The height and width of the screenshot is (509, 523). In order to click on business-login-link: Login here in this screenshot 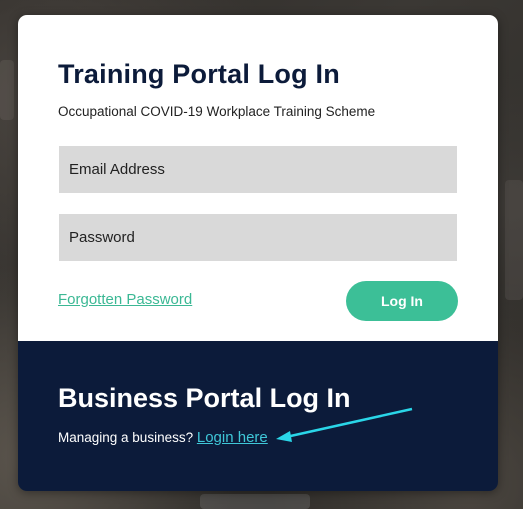, I will do `click(232, 437)`.